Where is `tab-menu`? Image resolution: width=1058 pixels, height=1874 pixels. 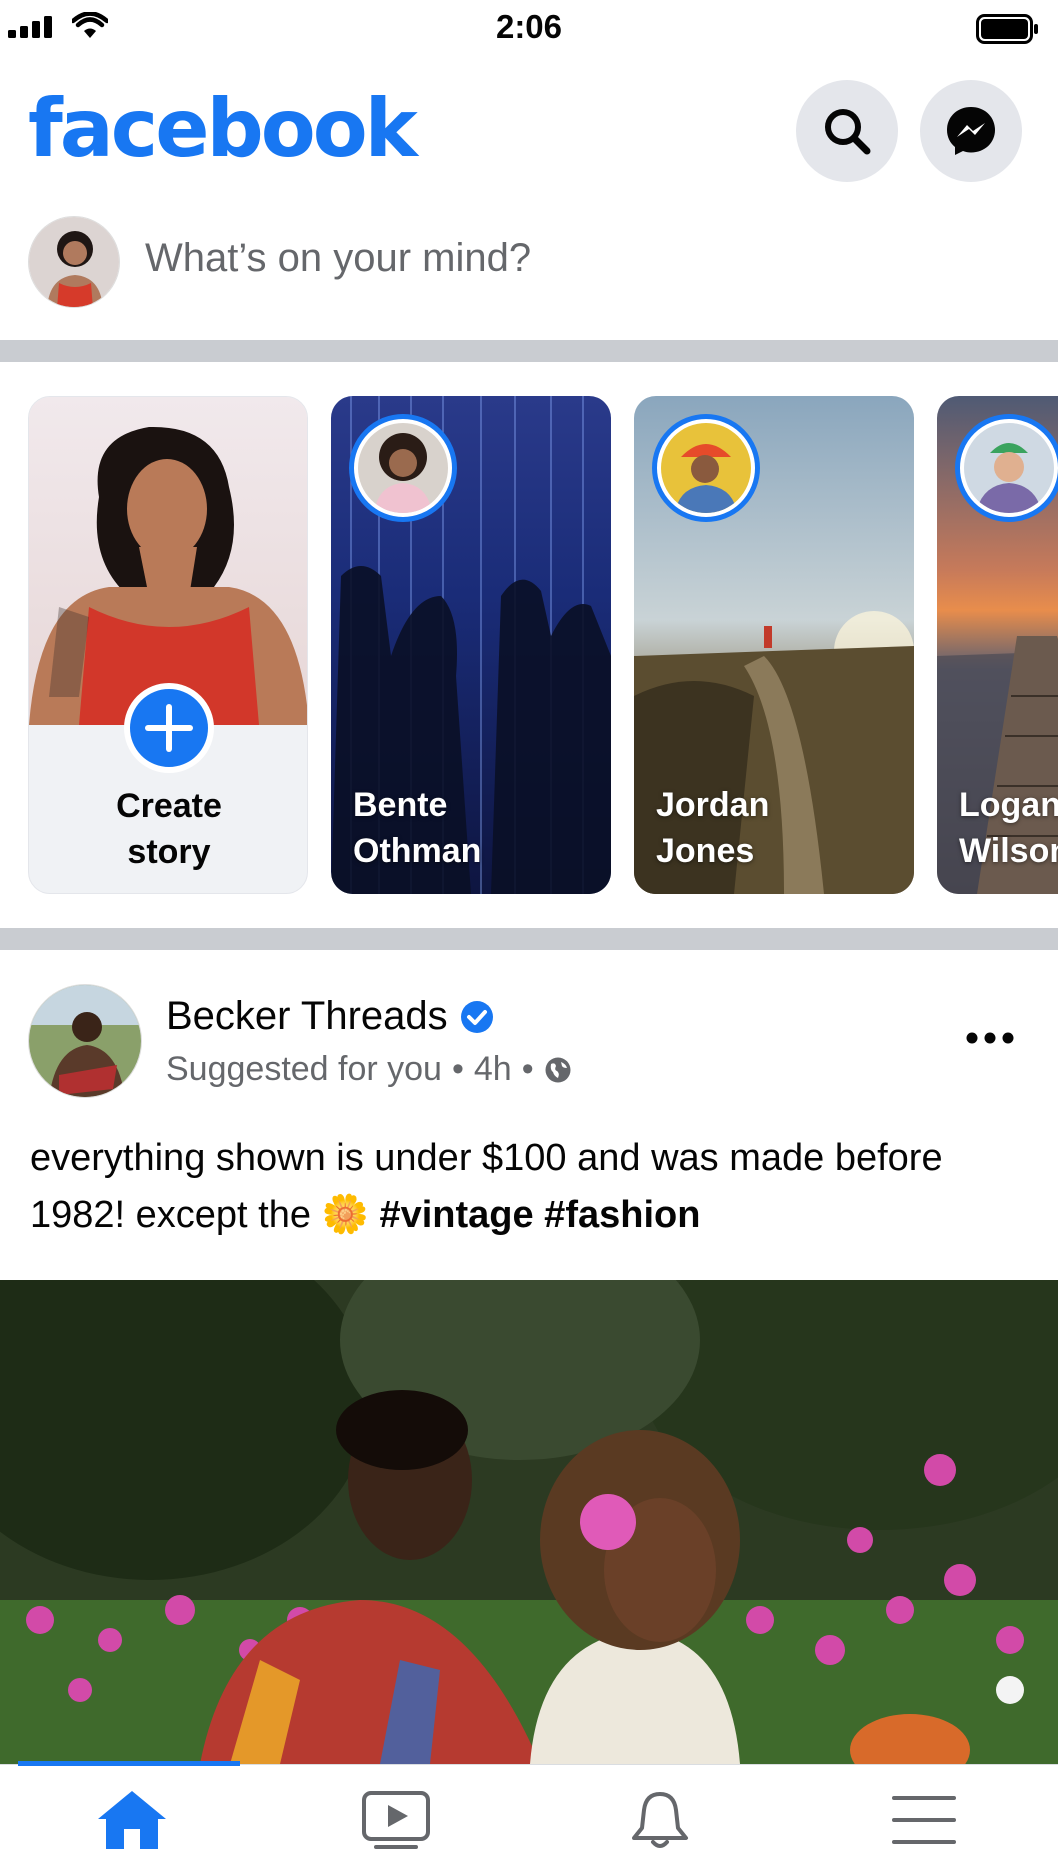 tab-menu is located at coordinates (924, 1819).